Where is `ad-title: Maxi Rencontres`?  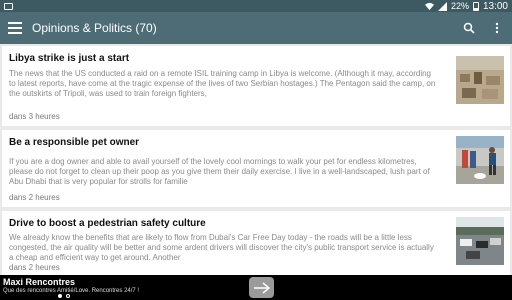
ad-title: Maxi Rencontres is located at coordinates (39, 282).